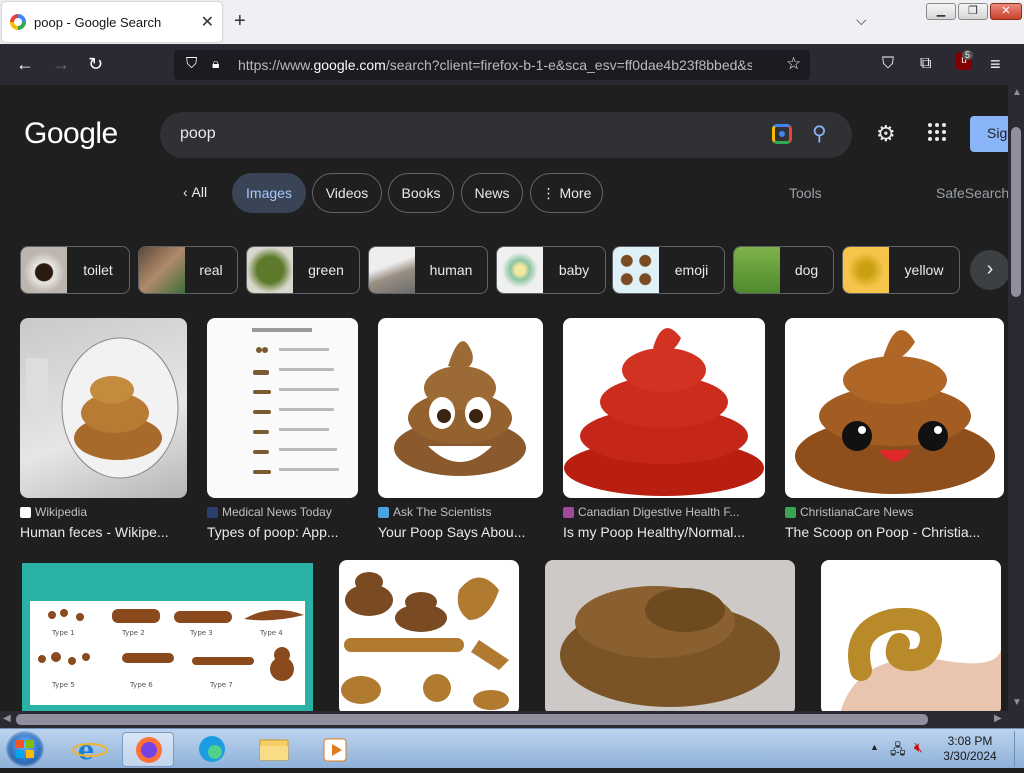  I want to click on tab-title: poop - Google Search, so click(98, 22).